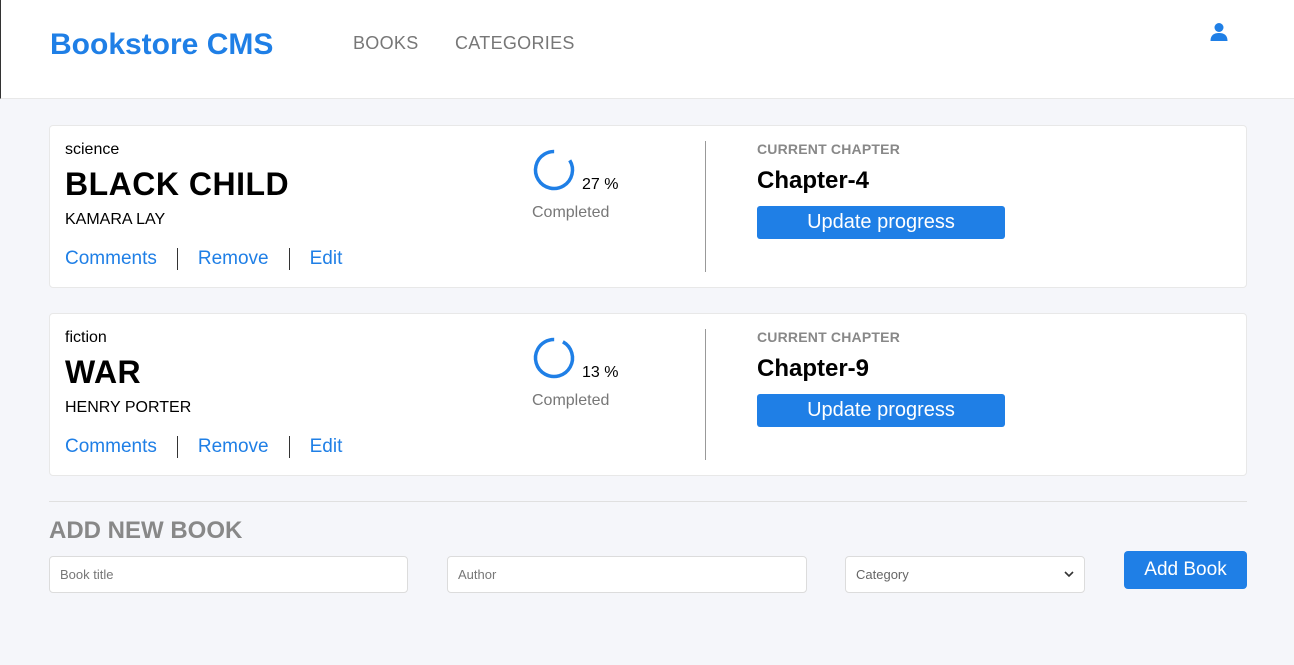 The height and width of the screenshot is (665, 1294). I want to click on current-chapter-value: Chapter-9, so click(813, 368).